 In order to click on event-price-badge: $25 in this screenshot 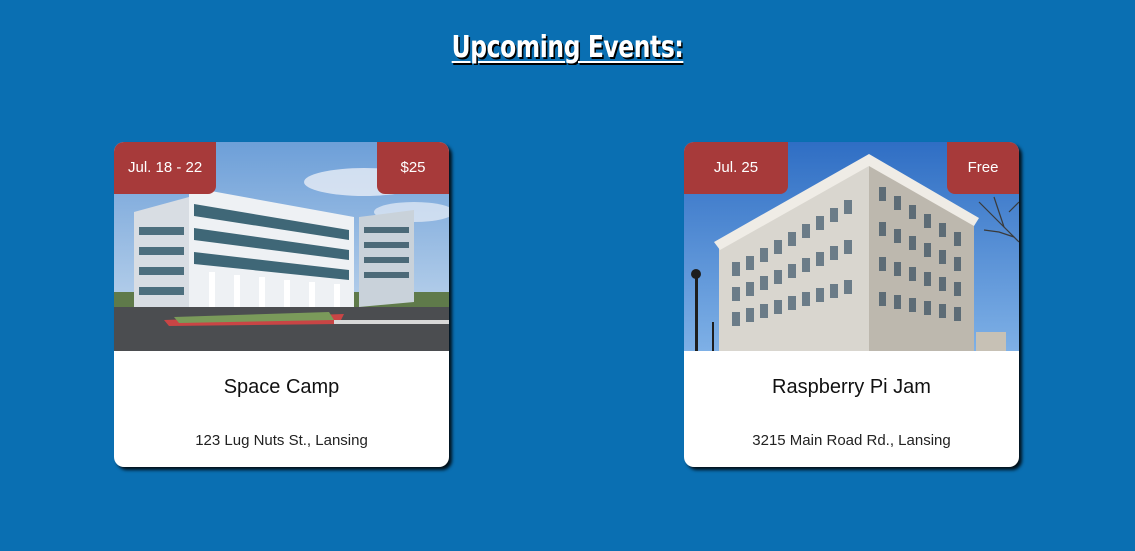, I will do `click(413, 168)`.